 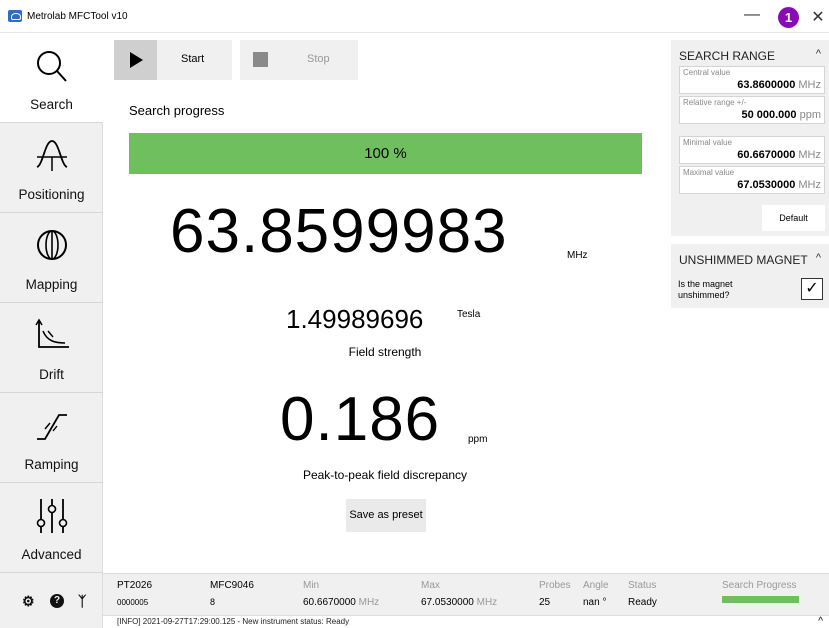 What do you see at coordinates (727, 56) in the screenshot?
I see `search-range-title: SEARCH RANGE` at bounding box center [727, 56].